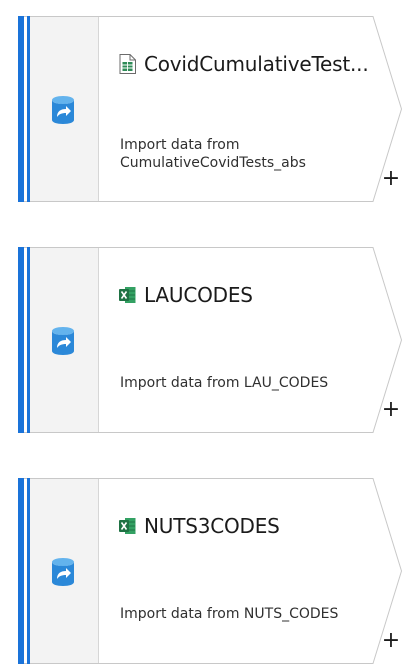 This screenshot has width=414, height=672. I want to click on step-title-row: NUTS3CODES, so click(199, 526).